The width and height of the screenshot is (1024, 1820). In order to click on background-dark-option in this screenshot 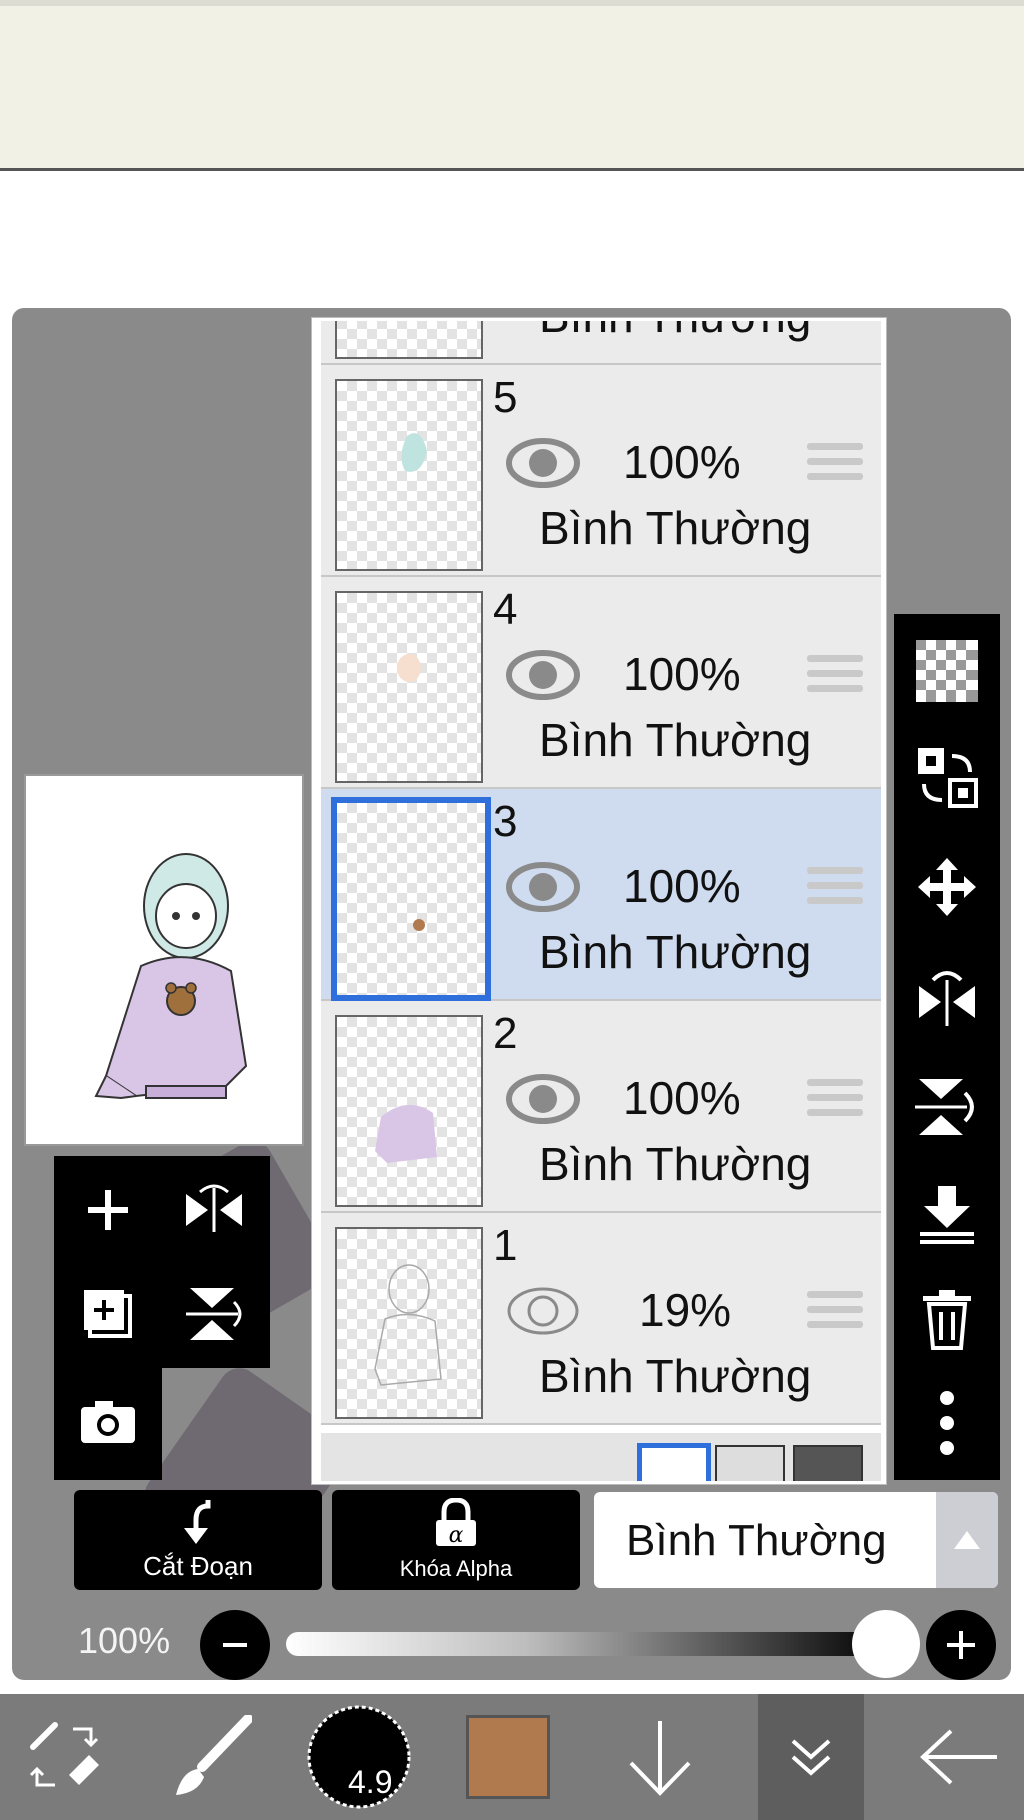, I will do `click(828, 1463)`.